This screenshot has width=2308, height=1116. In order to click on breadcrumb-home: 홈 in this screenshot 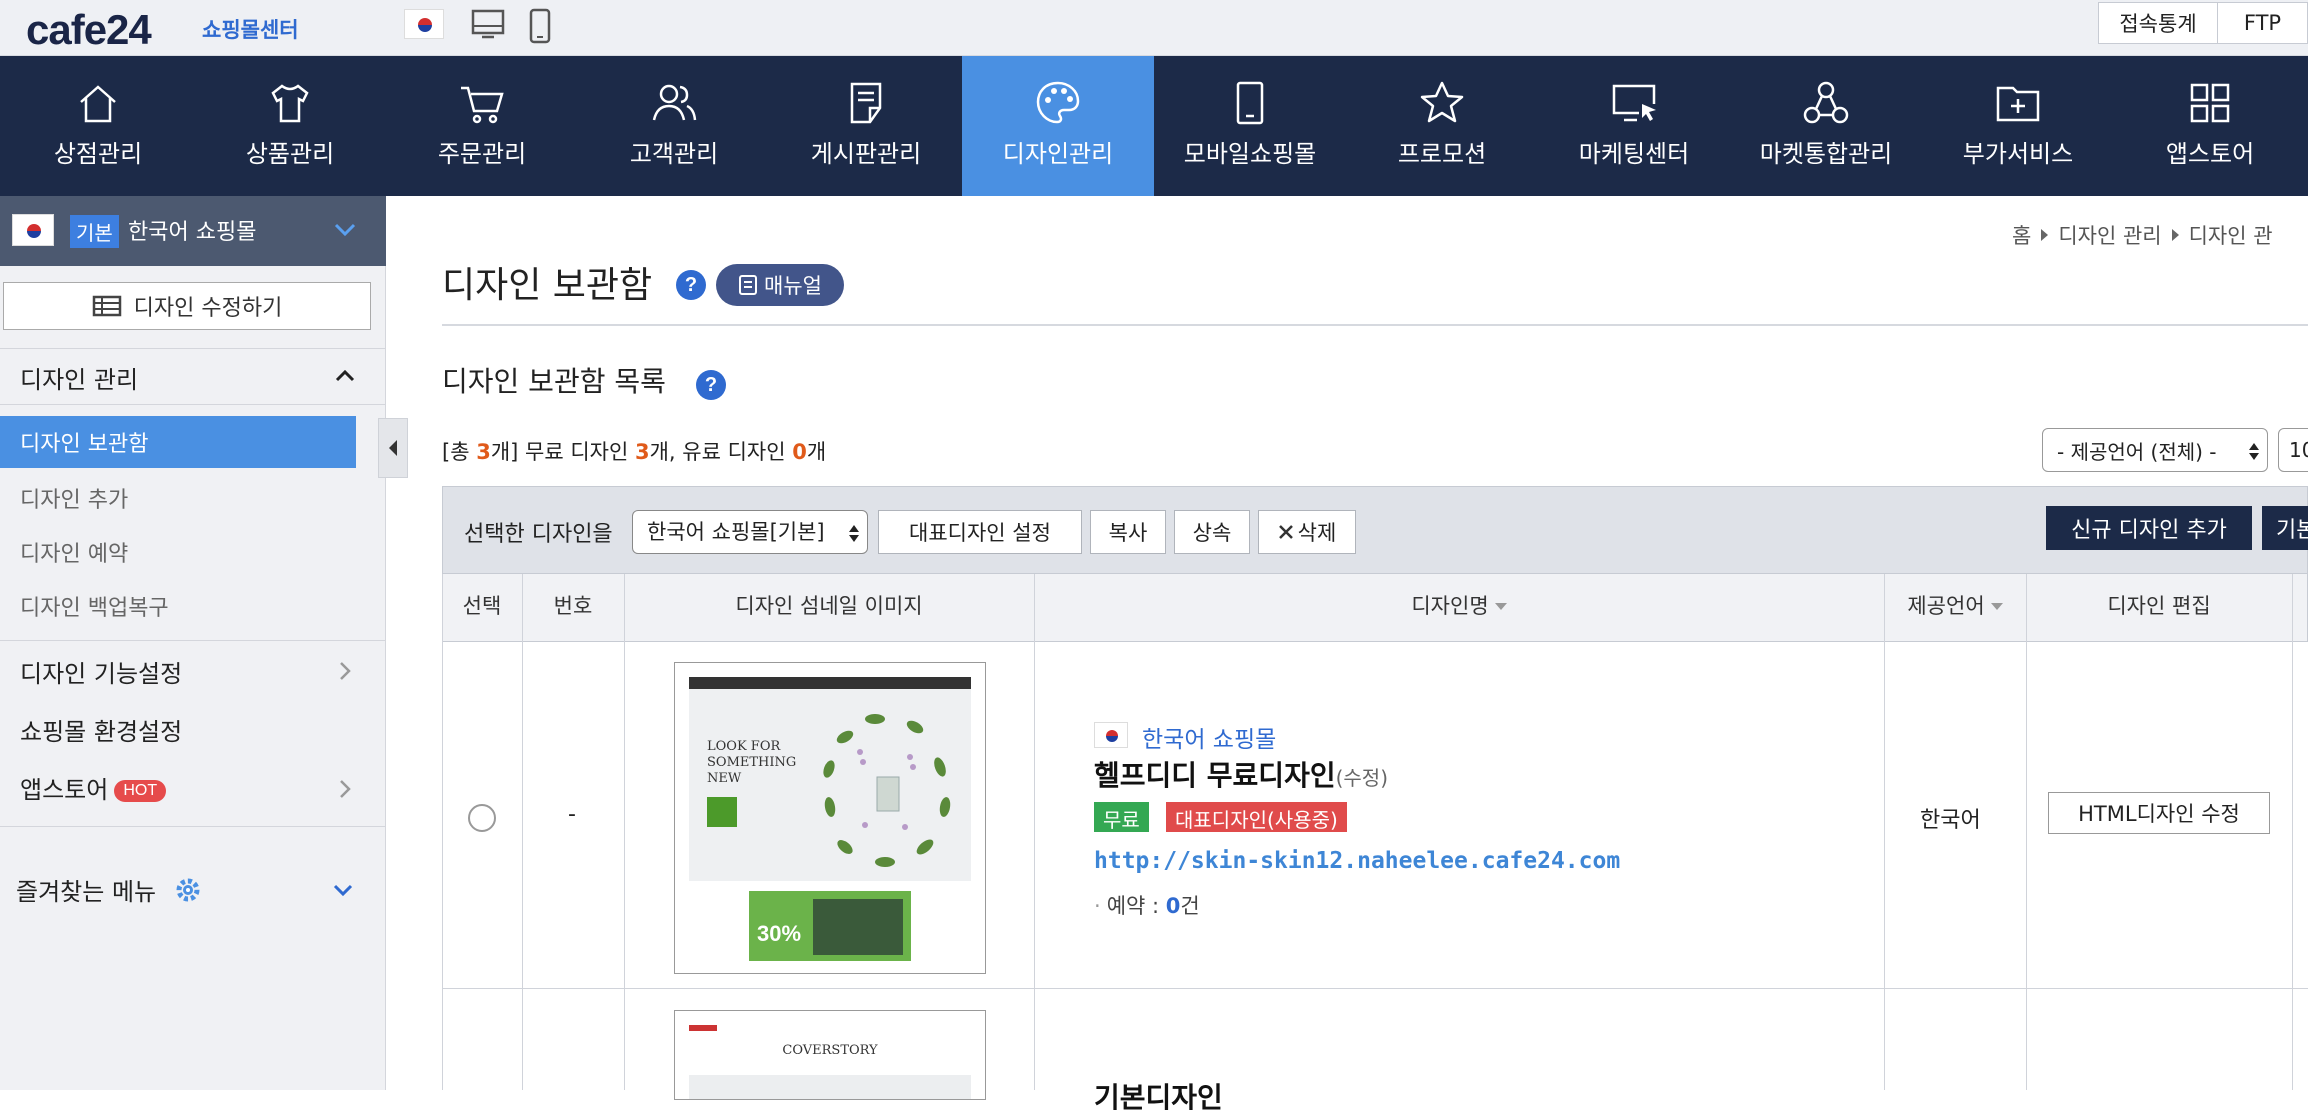, I will do `click(2021, 236)`.